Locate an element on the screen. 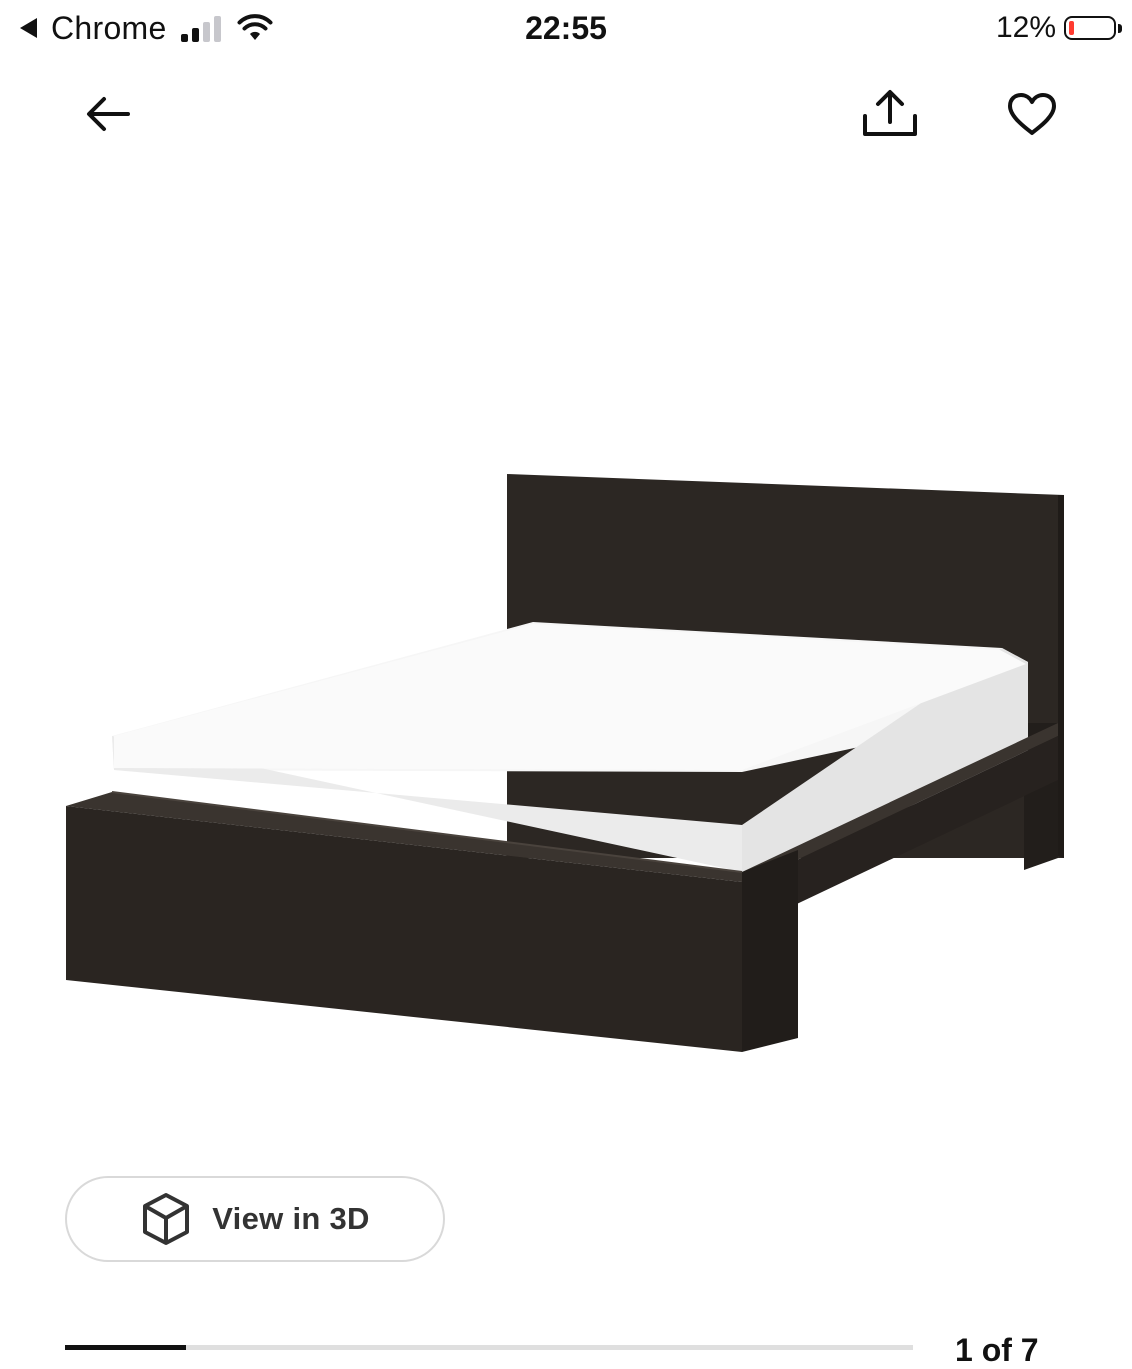  view-in-3d-label: View in 3D is located at coordinates (291, 1218).